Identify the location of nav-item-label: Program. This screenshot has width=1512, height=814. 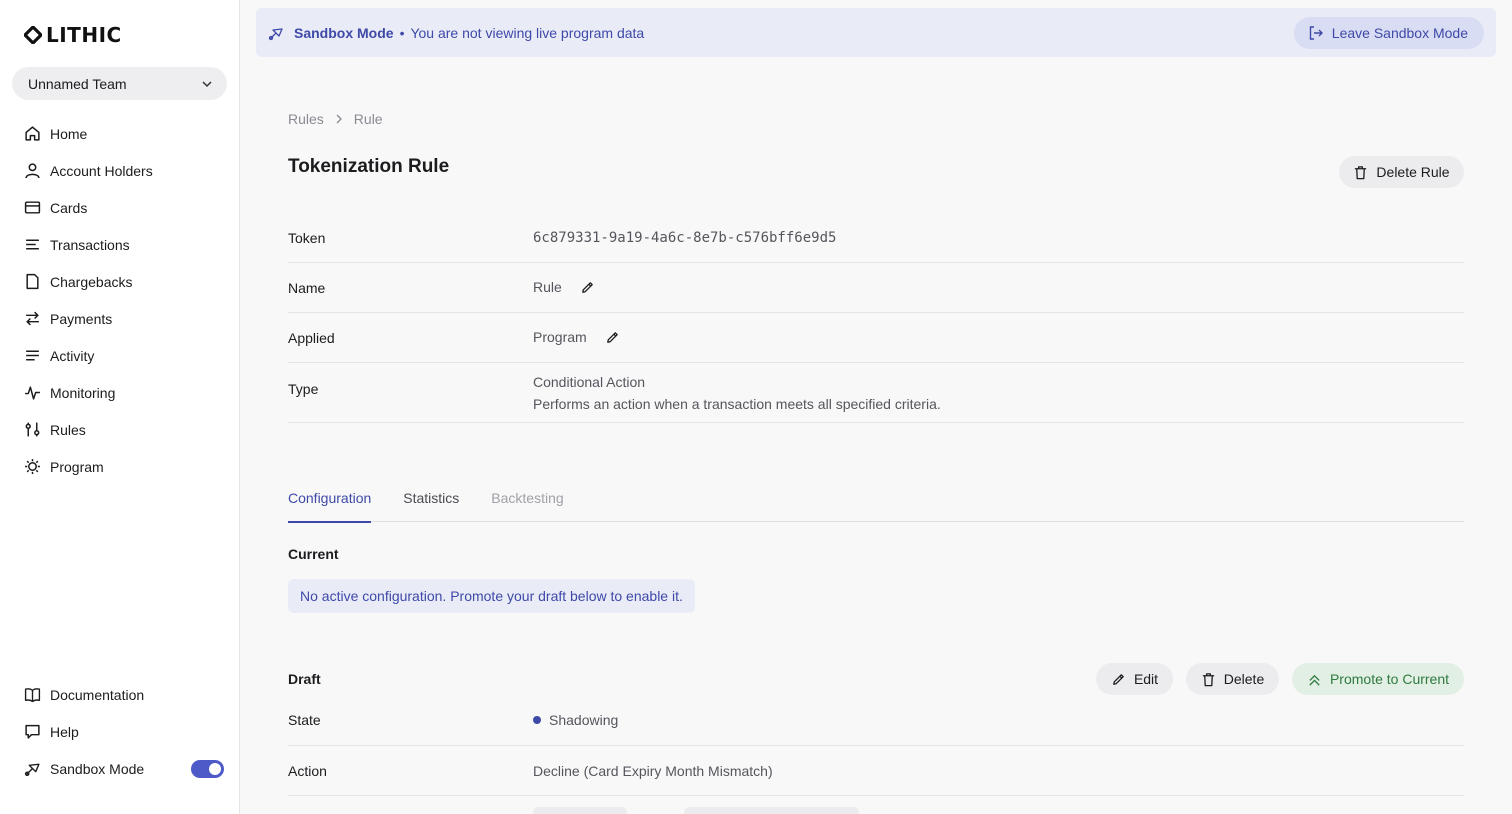
(77, 466).